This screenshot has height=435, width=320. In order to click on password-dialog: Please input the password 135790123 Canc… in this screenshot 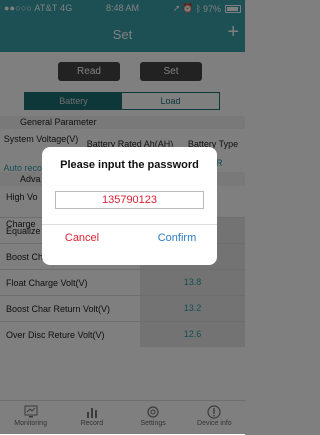, I will do `click(129, 206)`.